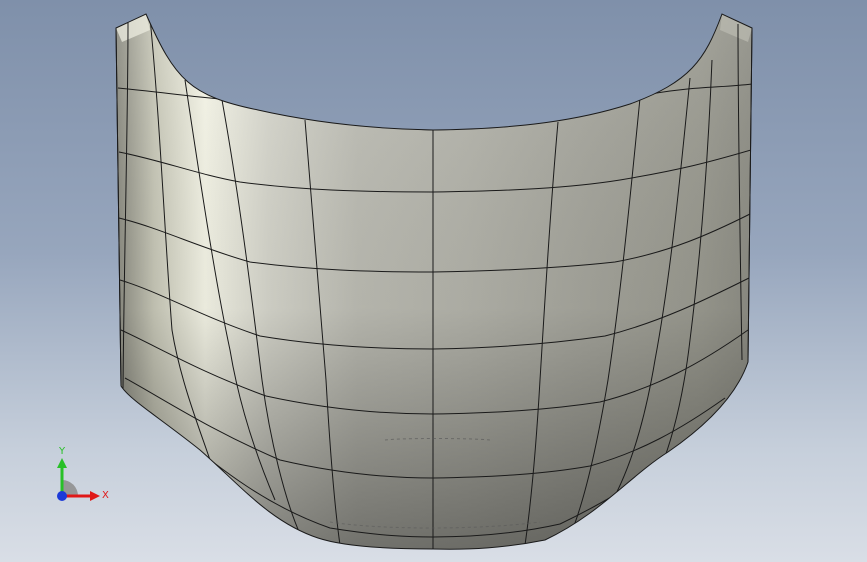  Describe the element at coordinates (83, 473) in the screenshot. I see `axis-triad: Y X` at that location.